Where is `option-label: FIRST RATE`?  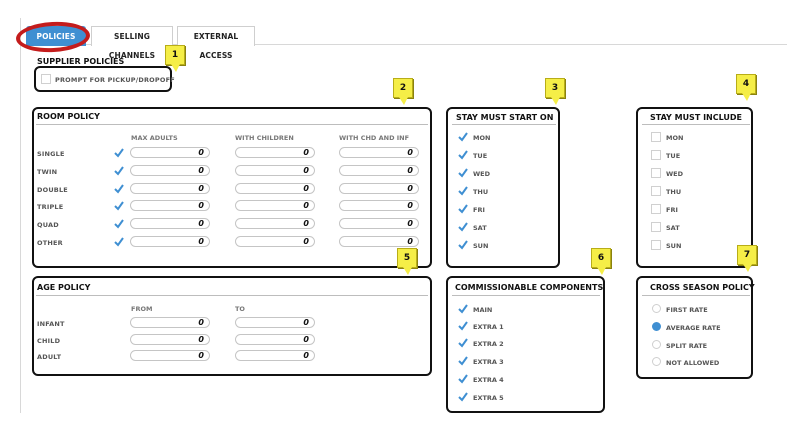 option-label: FIRST RATE is located at coordinates (687, 310).